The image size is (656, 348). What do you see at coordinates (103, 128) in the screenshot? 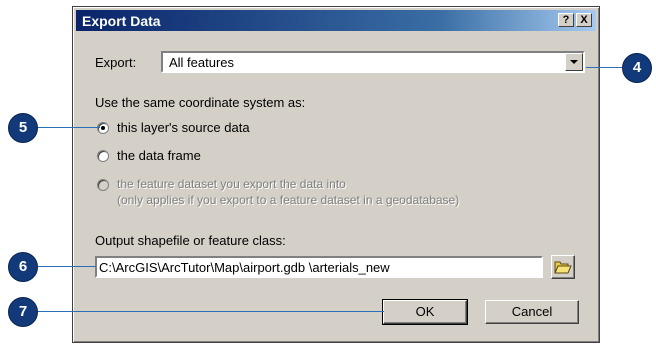
I see `radio-source-data` at bounding box center [103, 128].